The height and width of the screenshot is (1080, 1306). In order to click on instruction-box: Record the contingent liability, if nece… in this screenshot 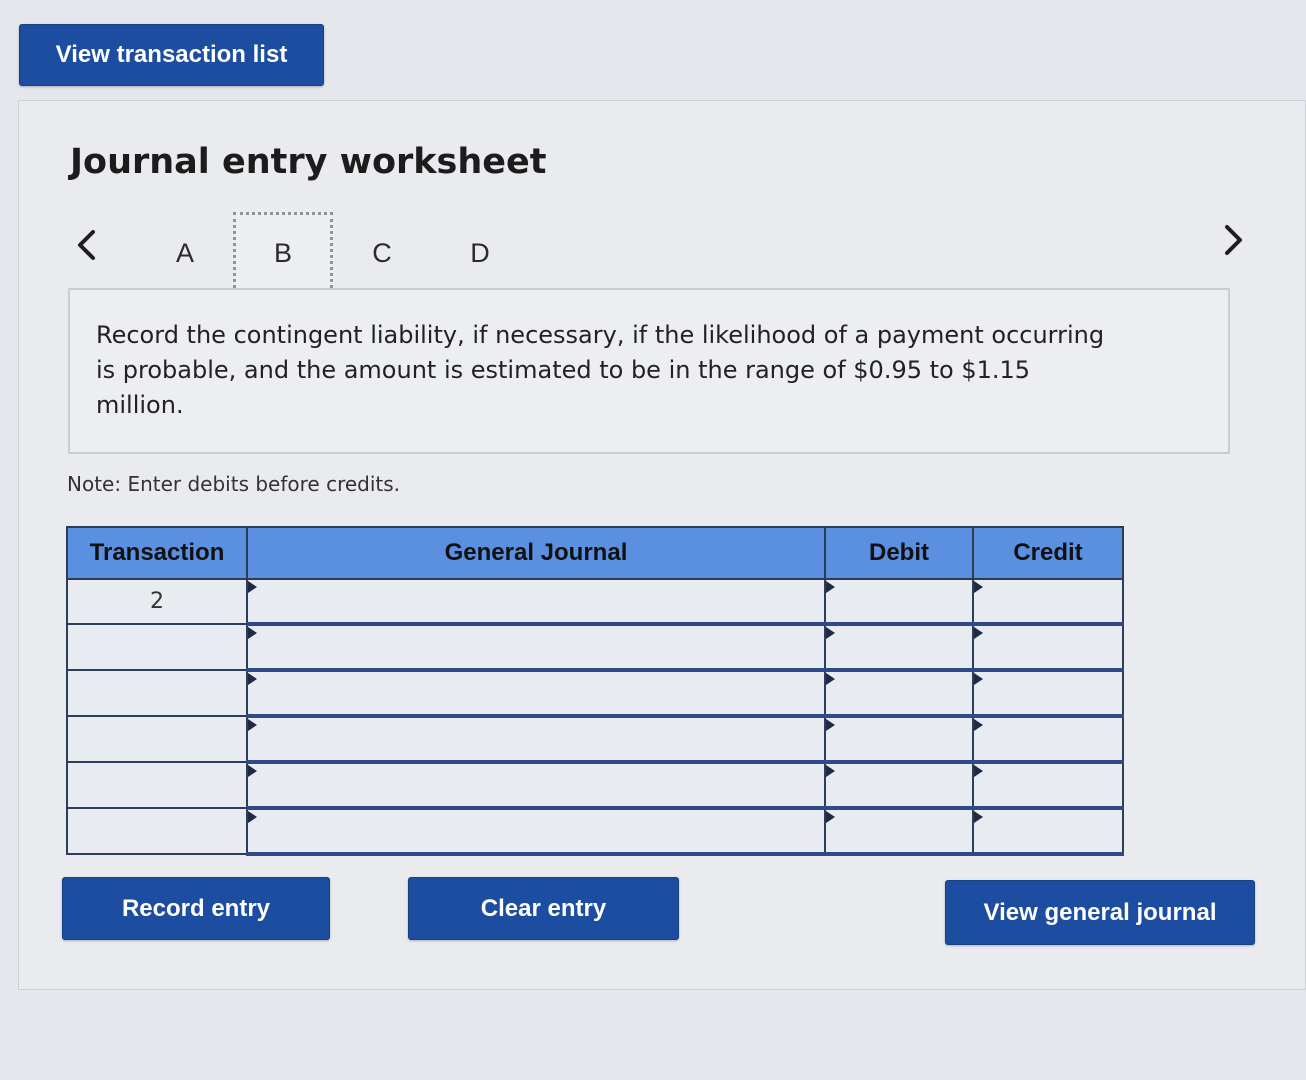, I will do `click(649, 371)`.